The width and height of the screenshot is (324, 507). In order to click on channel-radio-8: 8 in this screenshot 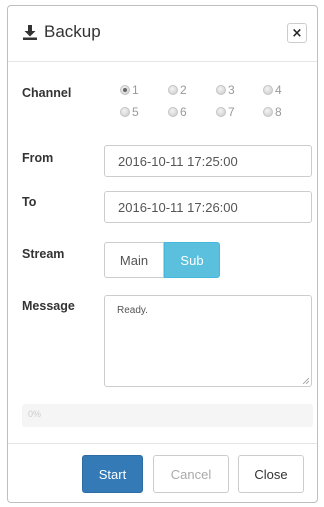, I will do `click(272, 112)`.